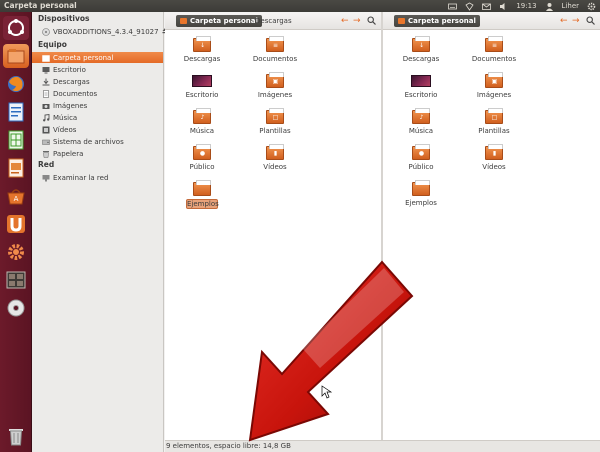 Image resolution: width=600 pixels, height=452 pixels. Describe the element at coordinates (97, 117) in the screenshot. I see `sidebar-item-music: Música` at that location.